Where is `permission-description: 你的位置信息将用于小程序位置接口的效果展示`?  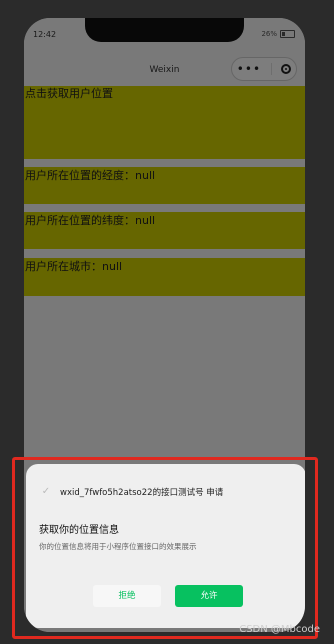 permission-description: 你的位置信息将用于小程序位置接口的效果展示 is located at coordinates (118, 546).